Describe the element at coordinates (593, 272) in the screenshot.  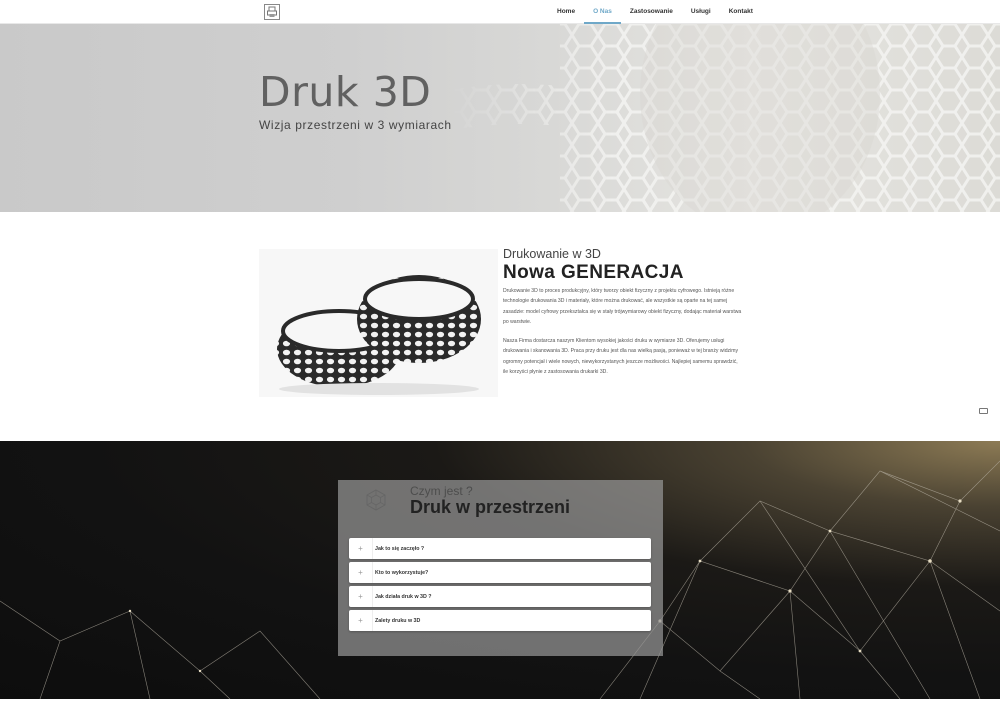
I see `about-title: Nowa GENERACJA` at that location.